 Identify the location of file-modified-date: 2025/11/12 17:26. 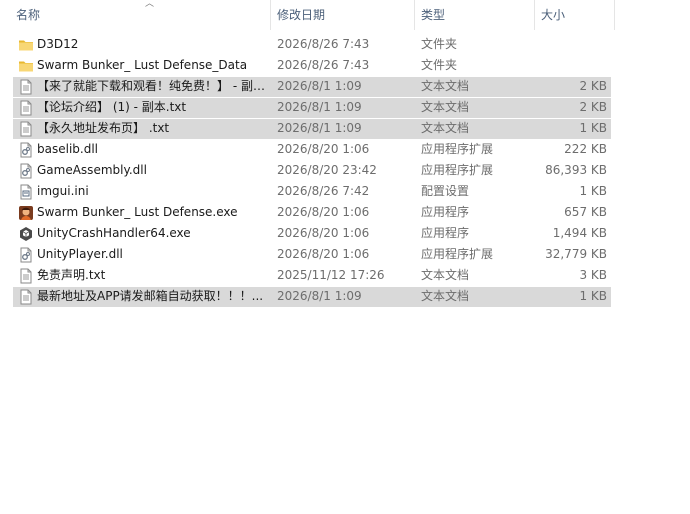
(331, 275).